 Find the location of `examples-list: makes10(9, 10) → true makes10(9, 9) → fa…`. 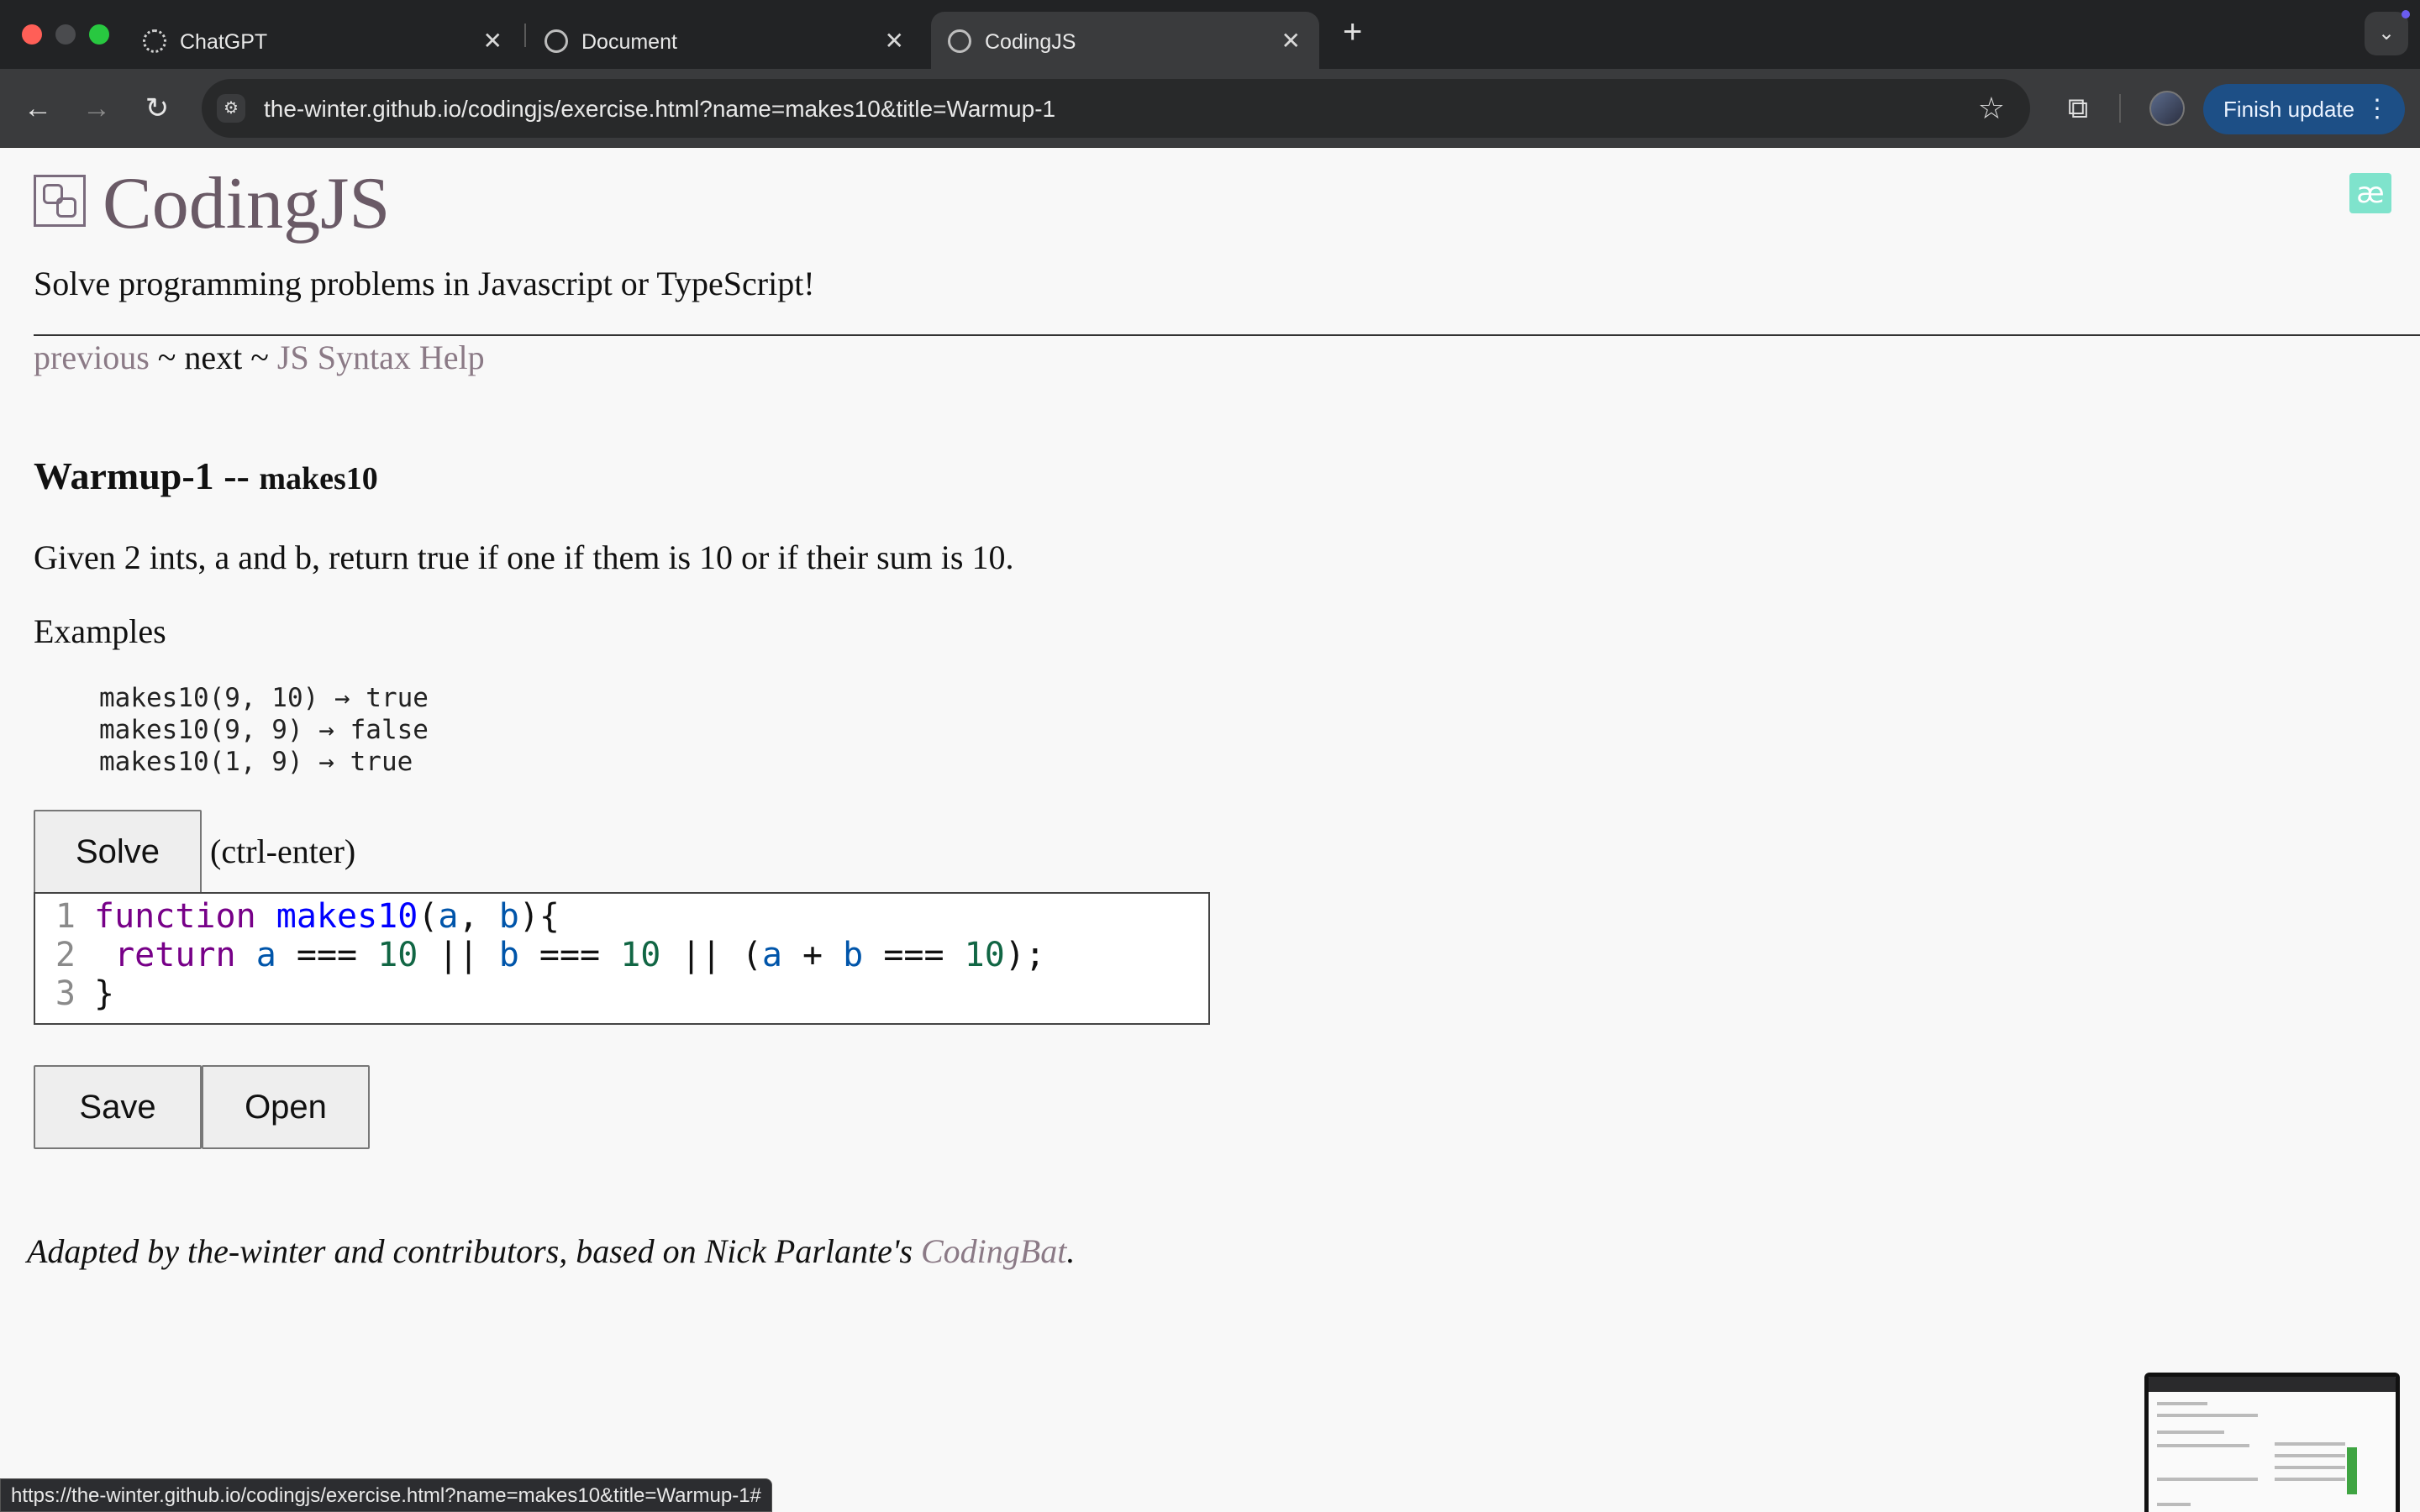

examples-list: makes10(9, 10) → true makes10(9, 9) → fa… is located at coordinates (264, 730).